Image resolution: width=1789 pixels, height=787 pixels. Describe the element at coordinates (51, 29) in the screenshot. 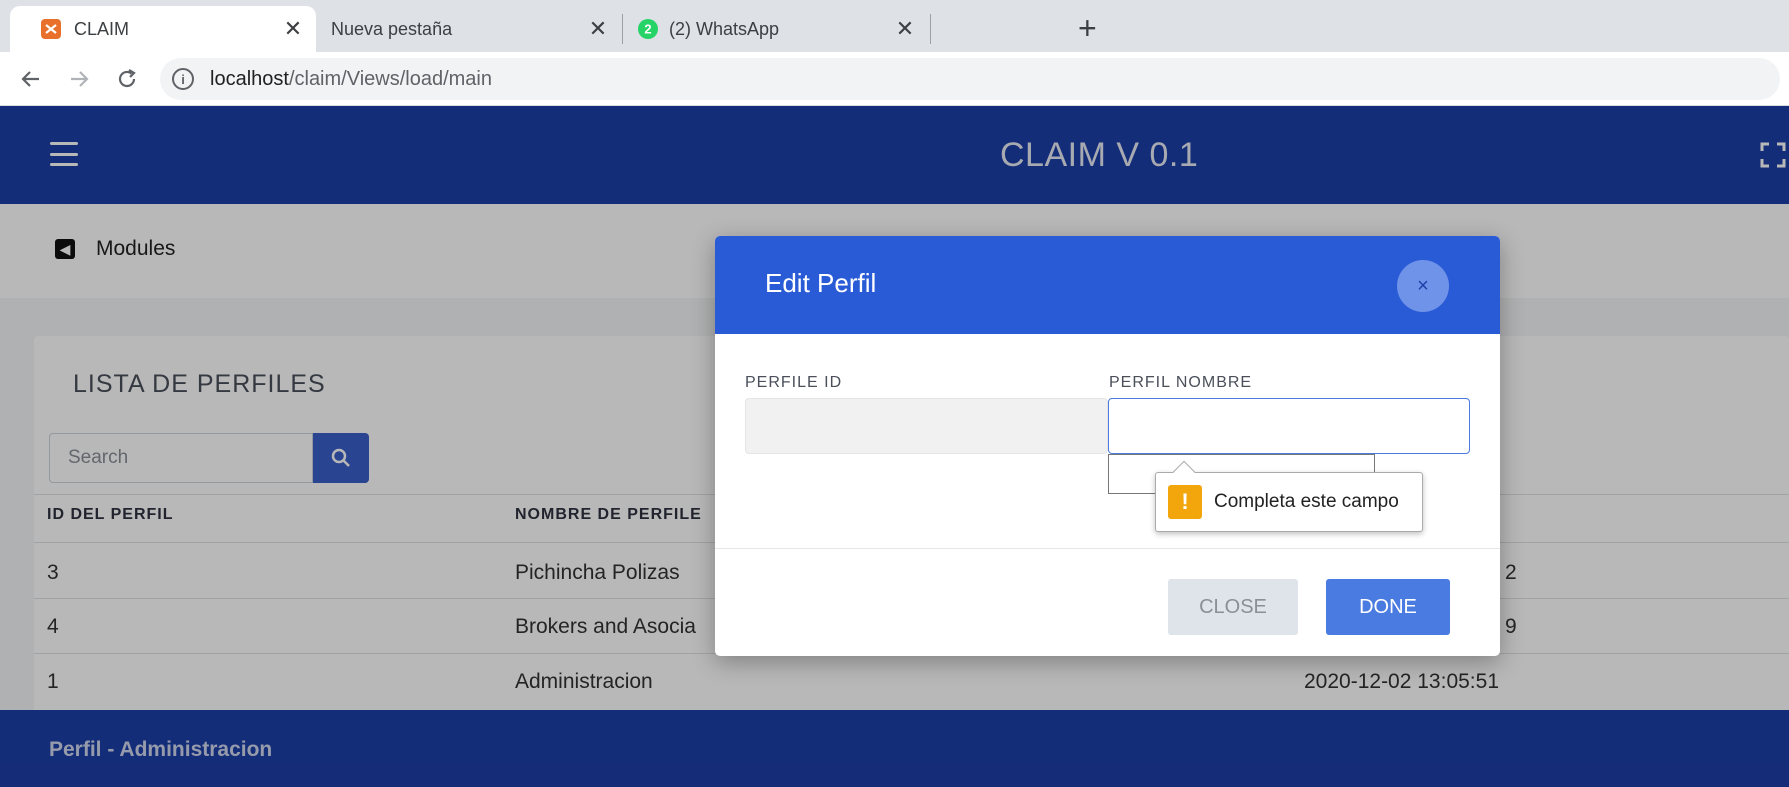

I see `xampp-icon` at that location.